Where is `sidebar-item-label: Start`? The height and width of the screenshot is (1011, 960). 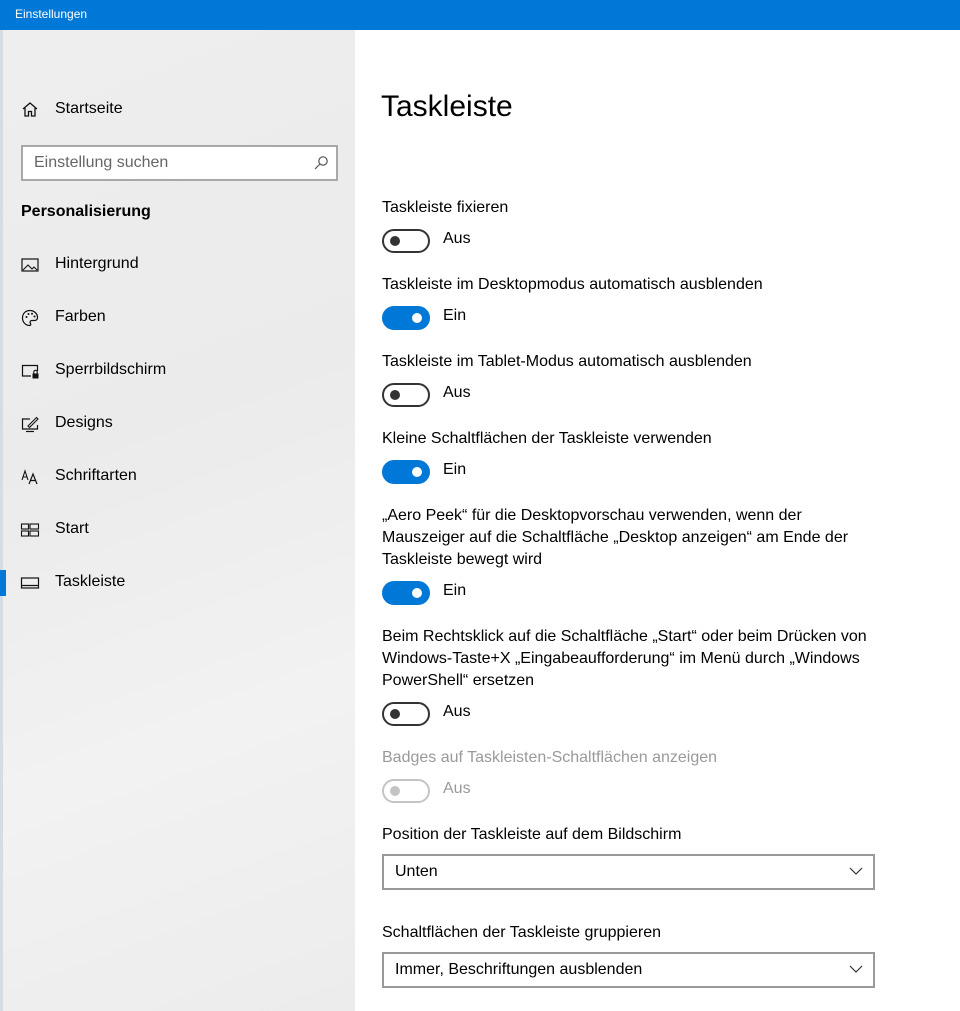
sidebar-item-label: Start is located at coordinates (72, 528).